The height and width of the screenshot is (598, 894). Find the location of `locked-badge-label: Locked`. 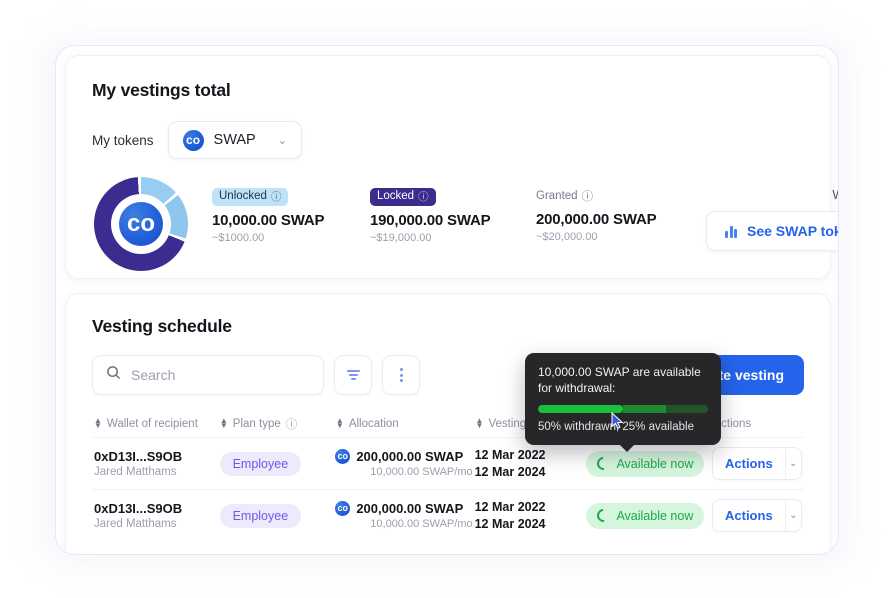

locked-badge-label: Locked is located at coordinates (396, 196).